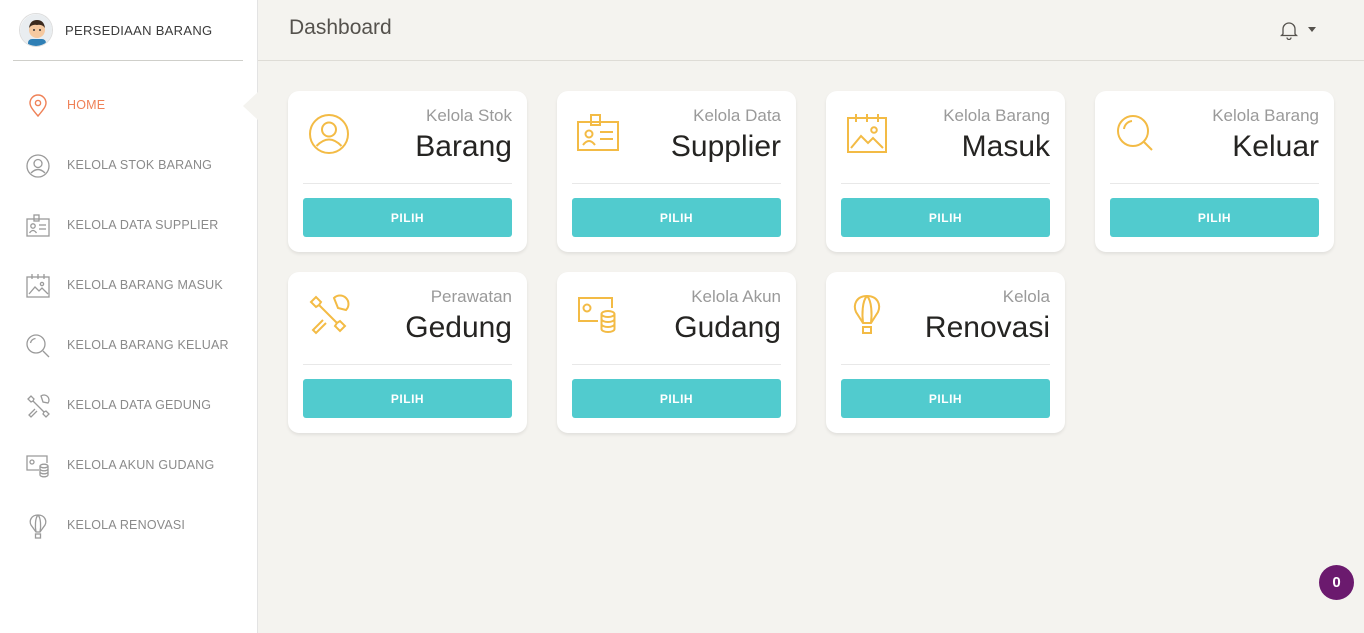 Image resolution: width=1364 pixels, height=633 pixels. Describe the element at coordinates (143, 225) in the screenshot. I see `sidebar-item-label: KELOLA DATA SUPPLIER` at that location.